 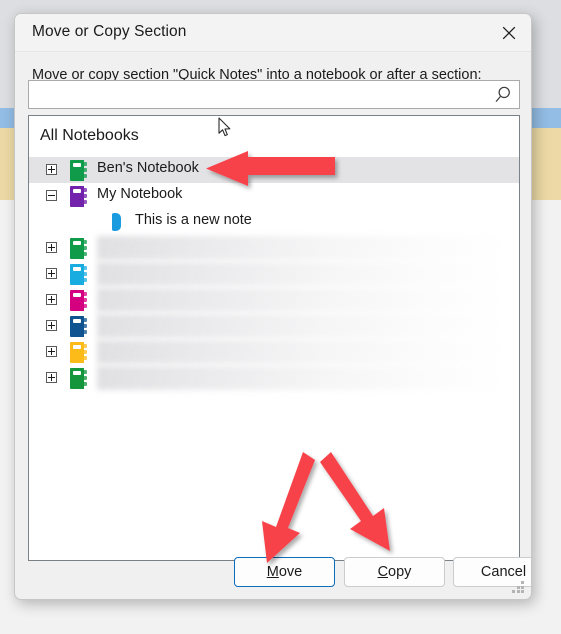 I want to click on search-field, so click(x=274, y=95).